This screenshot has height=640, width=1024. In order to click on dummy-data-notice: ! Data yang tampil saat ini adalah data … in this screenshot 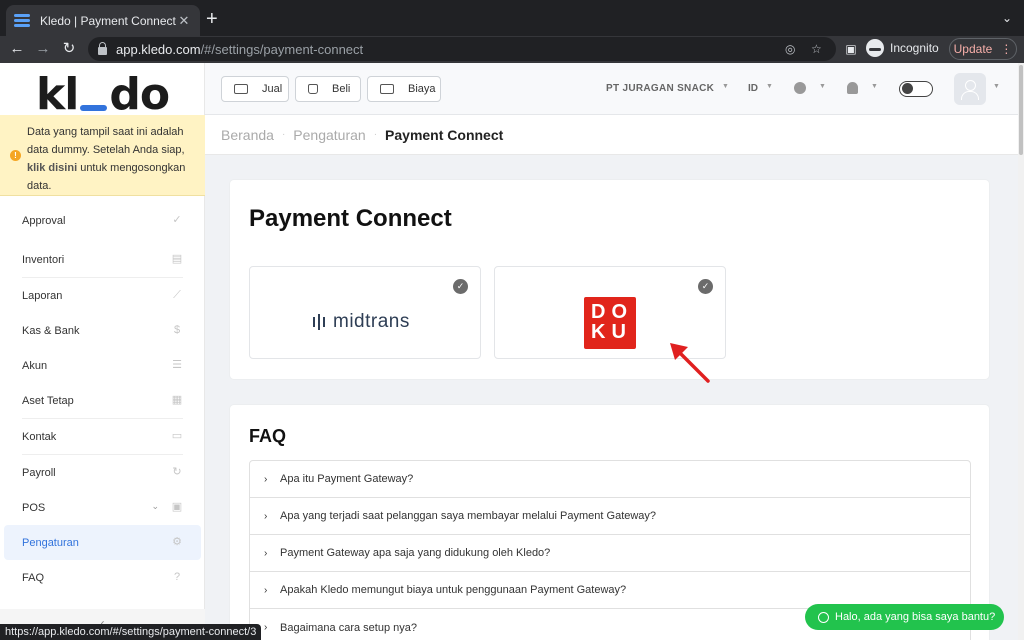, I will do `click(102, 155)`.